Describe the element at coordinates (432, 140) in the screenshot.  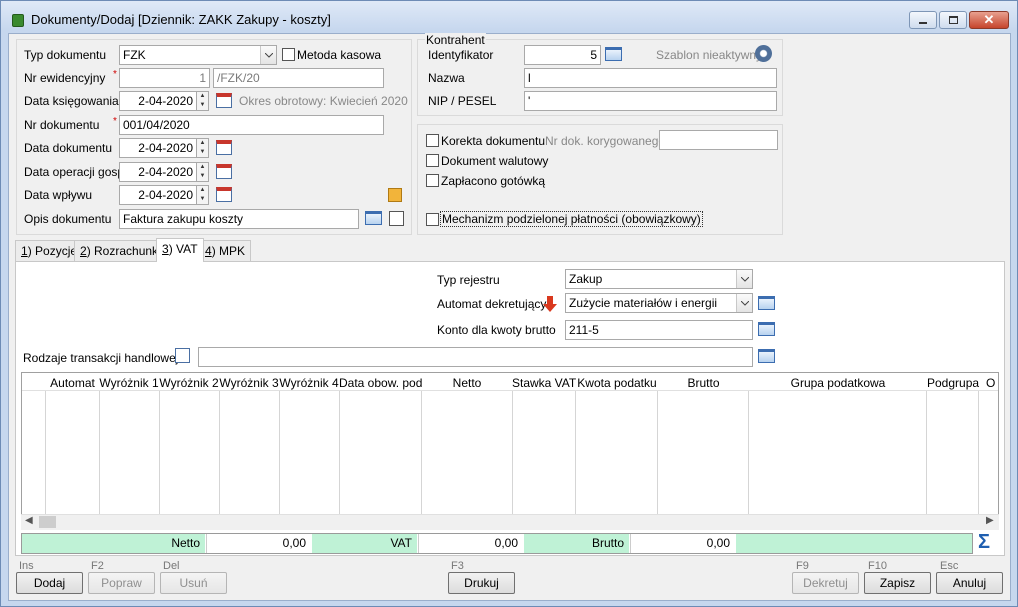
I see `korekta-checkbox` at that location.